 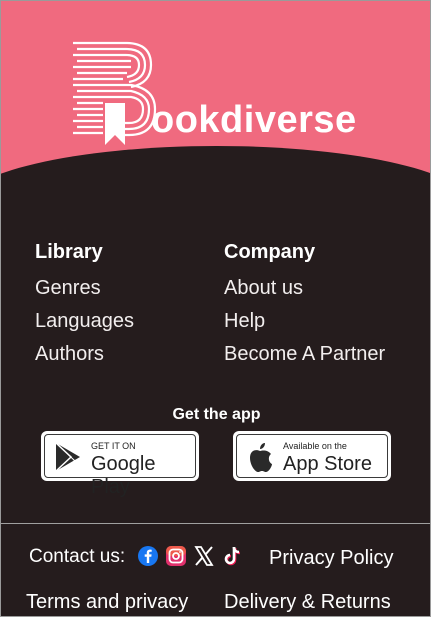 What do you see at coordinates (148, 556) in the screenshot?
I see `facebook-icon` at bounding box center [148, 556].